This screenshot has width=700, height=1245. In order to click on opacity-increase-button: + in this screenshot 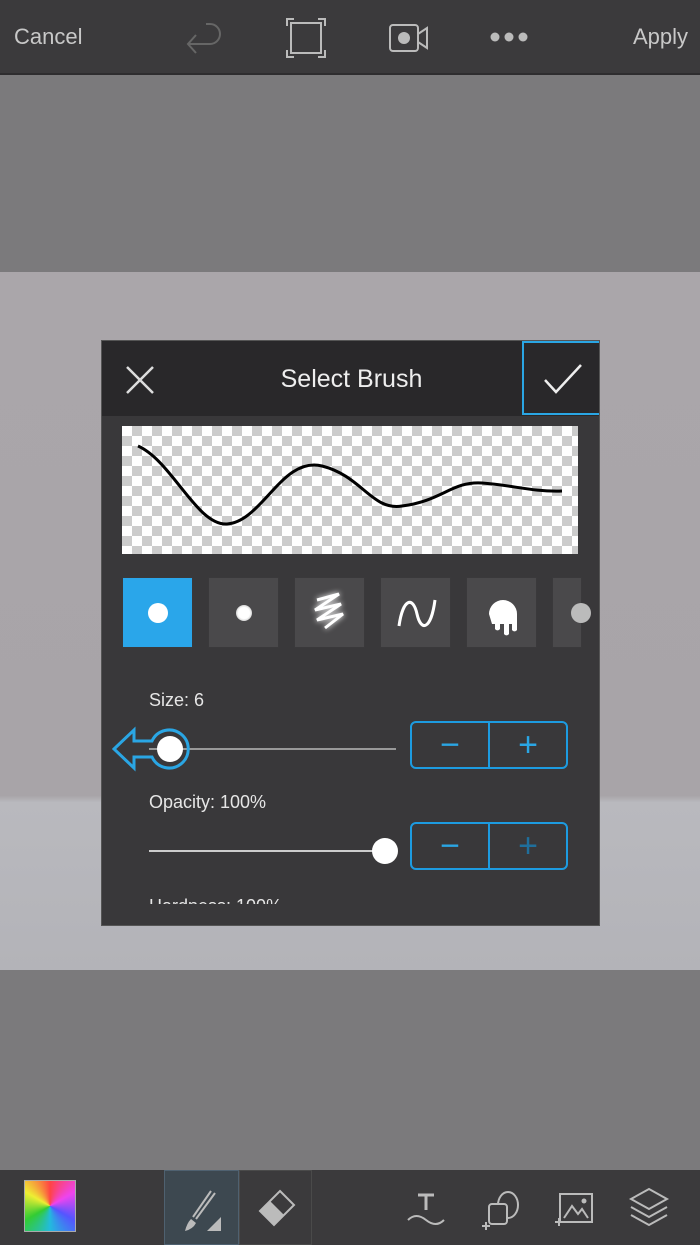, I will do `click(528, 846)`.